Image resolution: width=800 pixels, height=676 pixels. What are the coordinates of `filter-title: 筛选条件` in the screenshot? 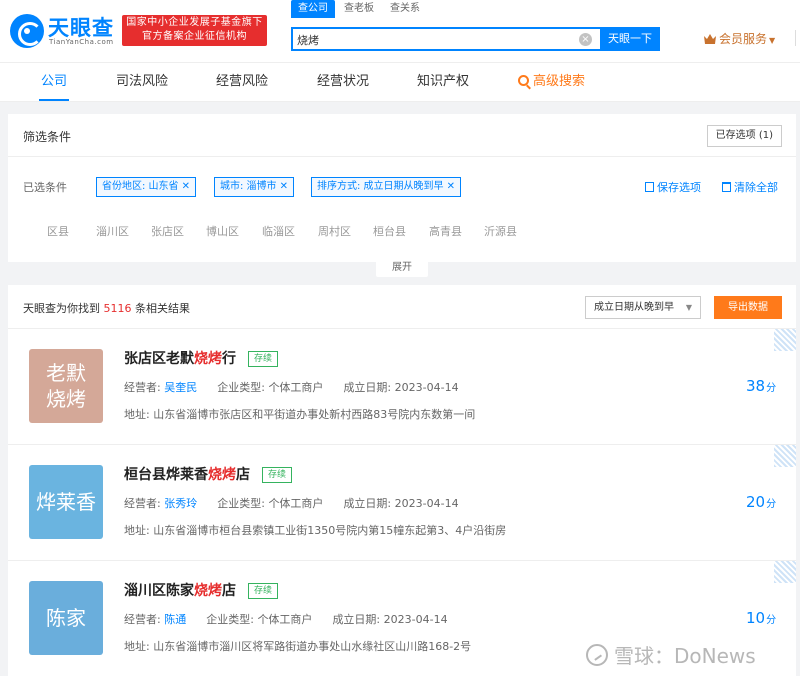 It's located at (47, 137).